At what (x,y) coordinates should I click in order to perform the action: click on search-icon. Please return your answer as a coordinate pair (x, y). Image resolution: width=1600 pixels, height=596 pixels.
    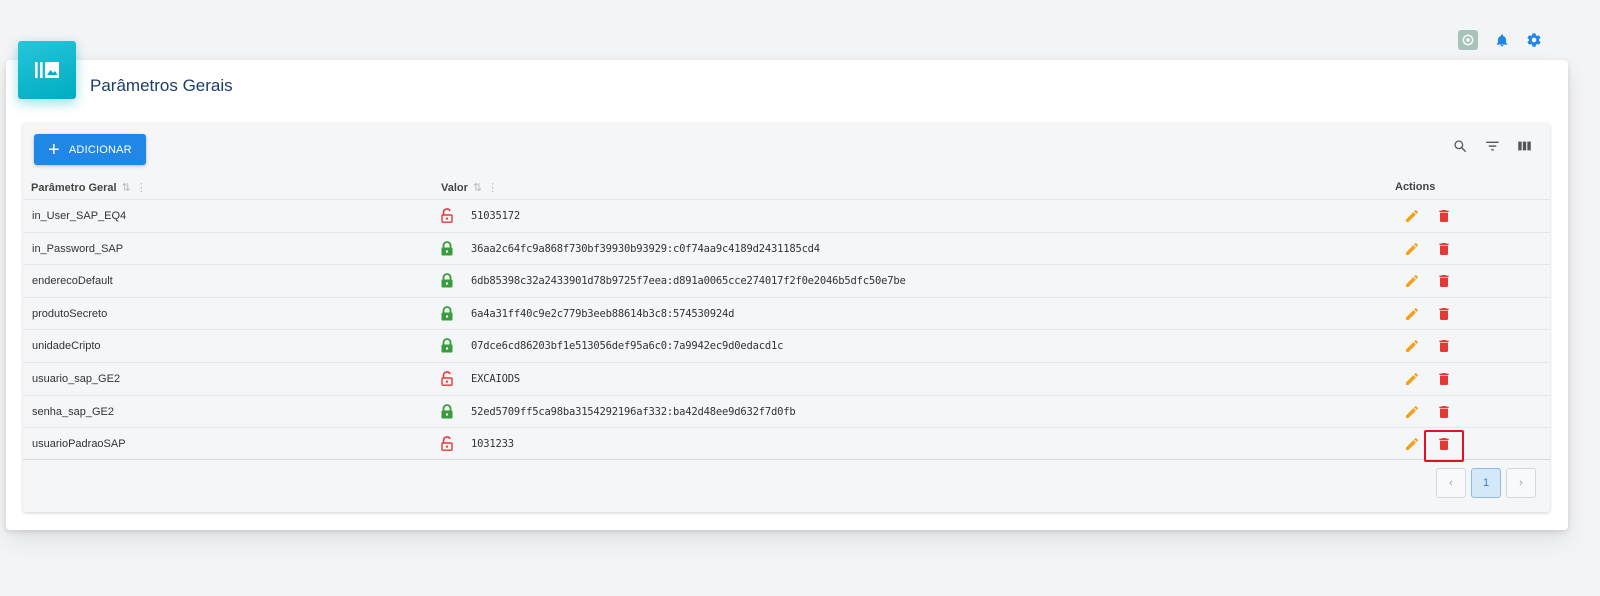
    Looking at the image, I should click on (1460, 146).